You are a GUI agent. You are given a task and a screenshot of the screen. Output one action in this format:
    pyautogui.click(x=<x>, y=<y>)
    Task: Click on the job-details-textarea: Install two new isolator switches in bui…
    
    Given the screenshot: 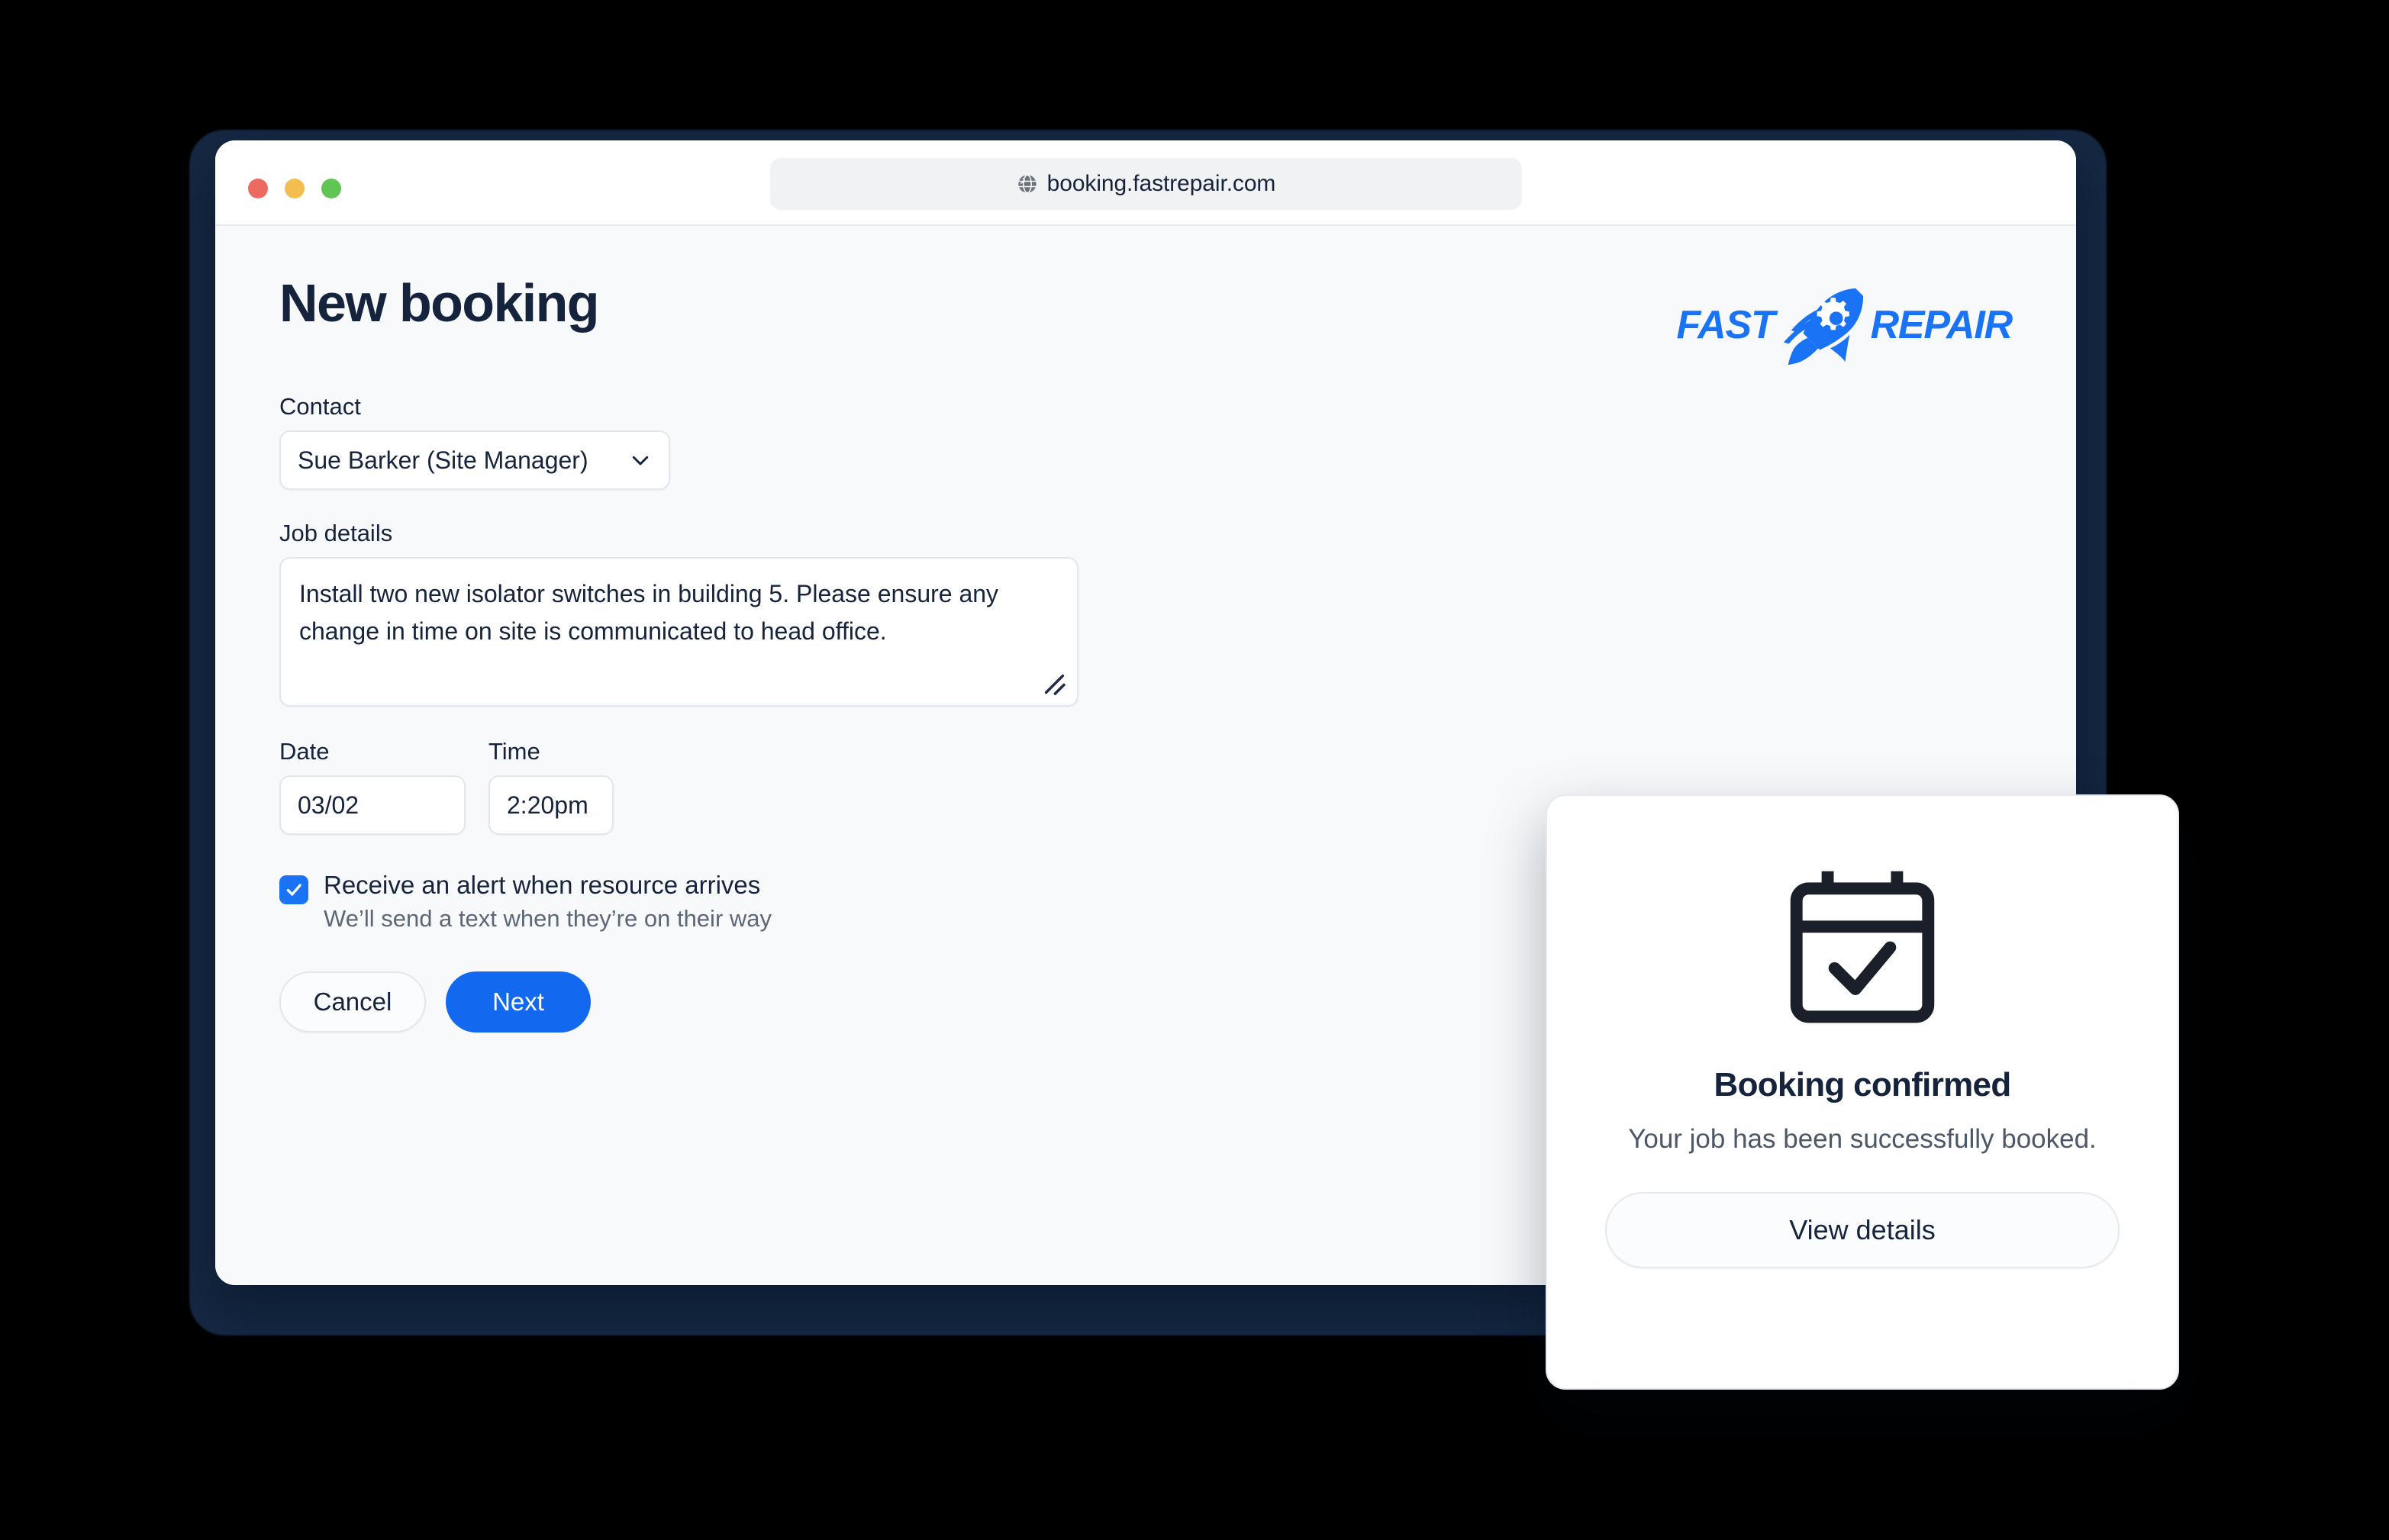 What is the action you would take?
    pyautogui.click(x=678, y=632)
    